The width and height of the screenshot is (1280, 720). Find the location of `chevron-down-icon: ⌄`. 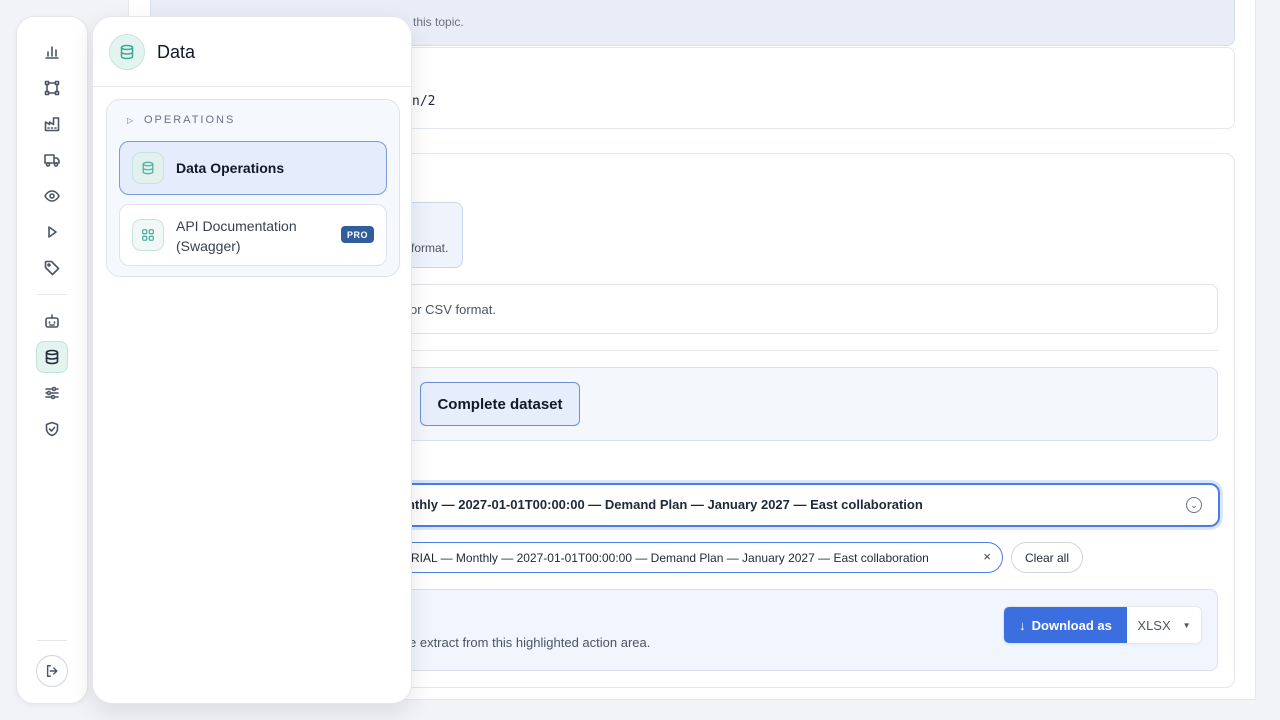

chevron-down-icon: ⌄ is located at coordinates (1194, 505).